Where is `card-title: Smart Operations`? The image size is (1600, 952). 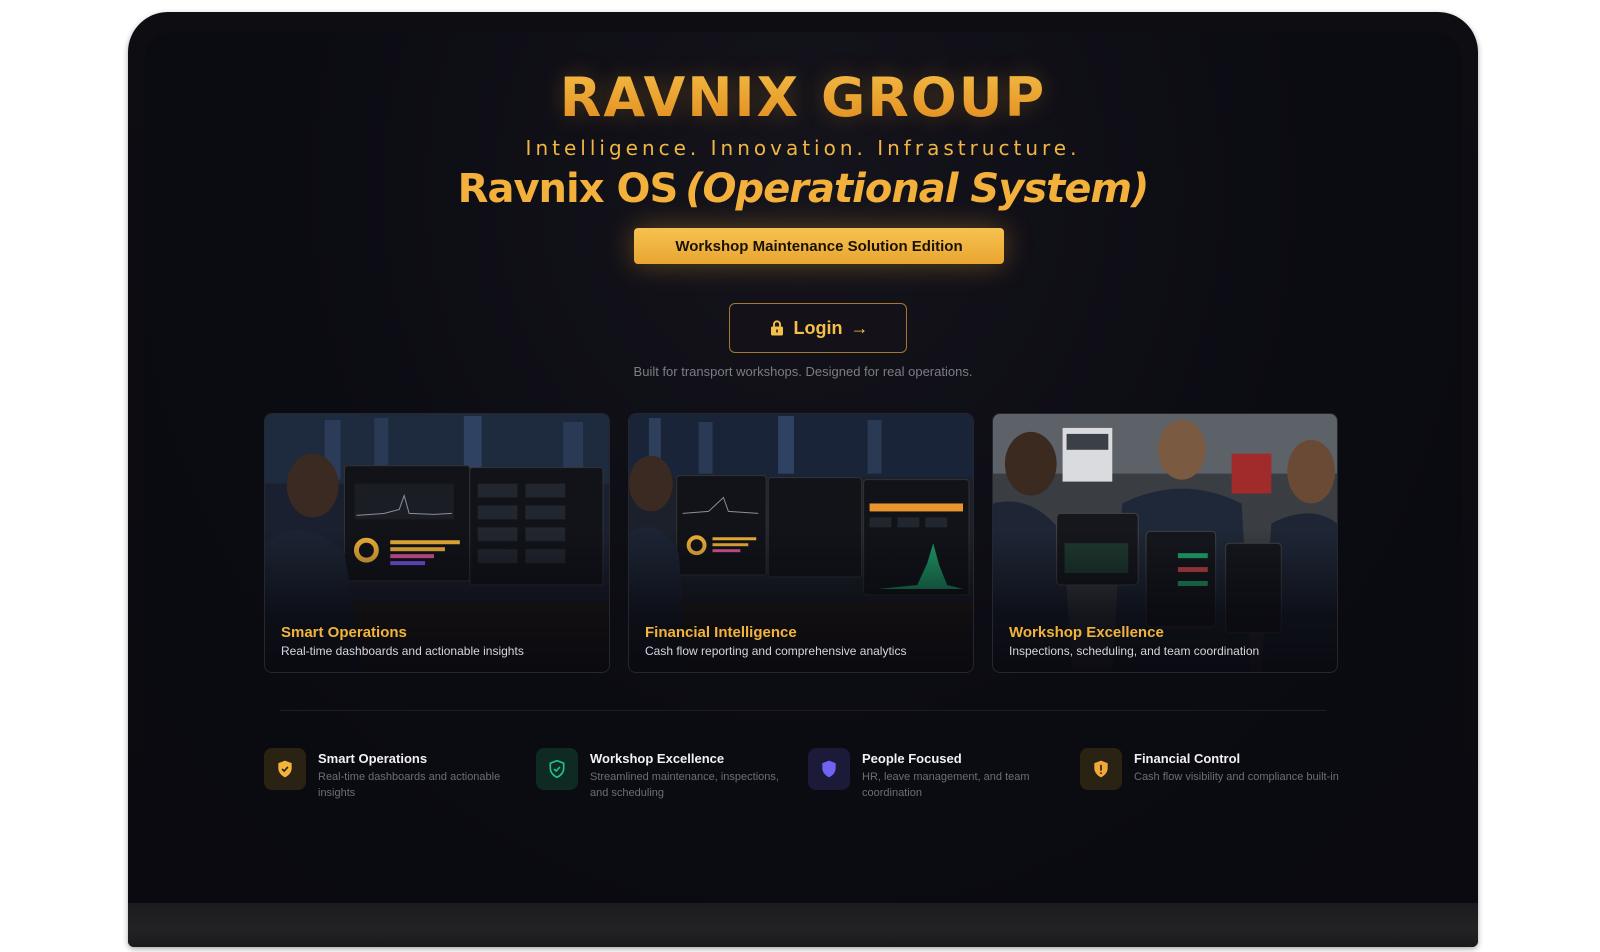
card-title: Smart Operations is located at coordinates (344, 632).